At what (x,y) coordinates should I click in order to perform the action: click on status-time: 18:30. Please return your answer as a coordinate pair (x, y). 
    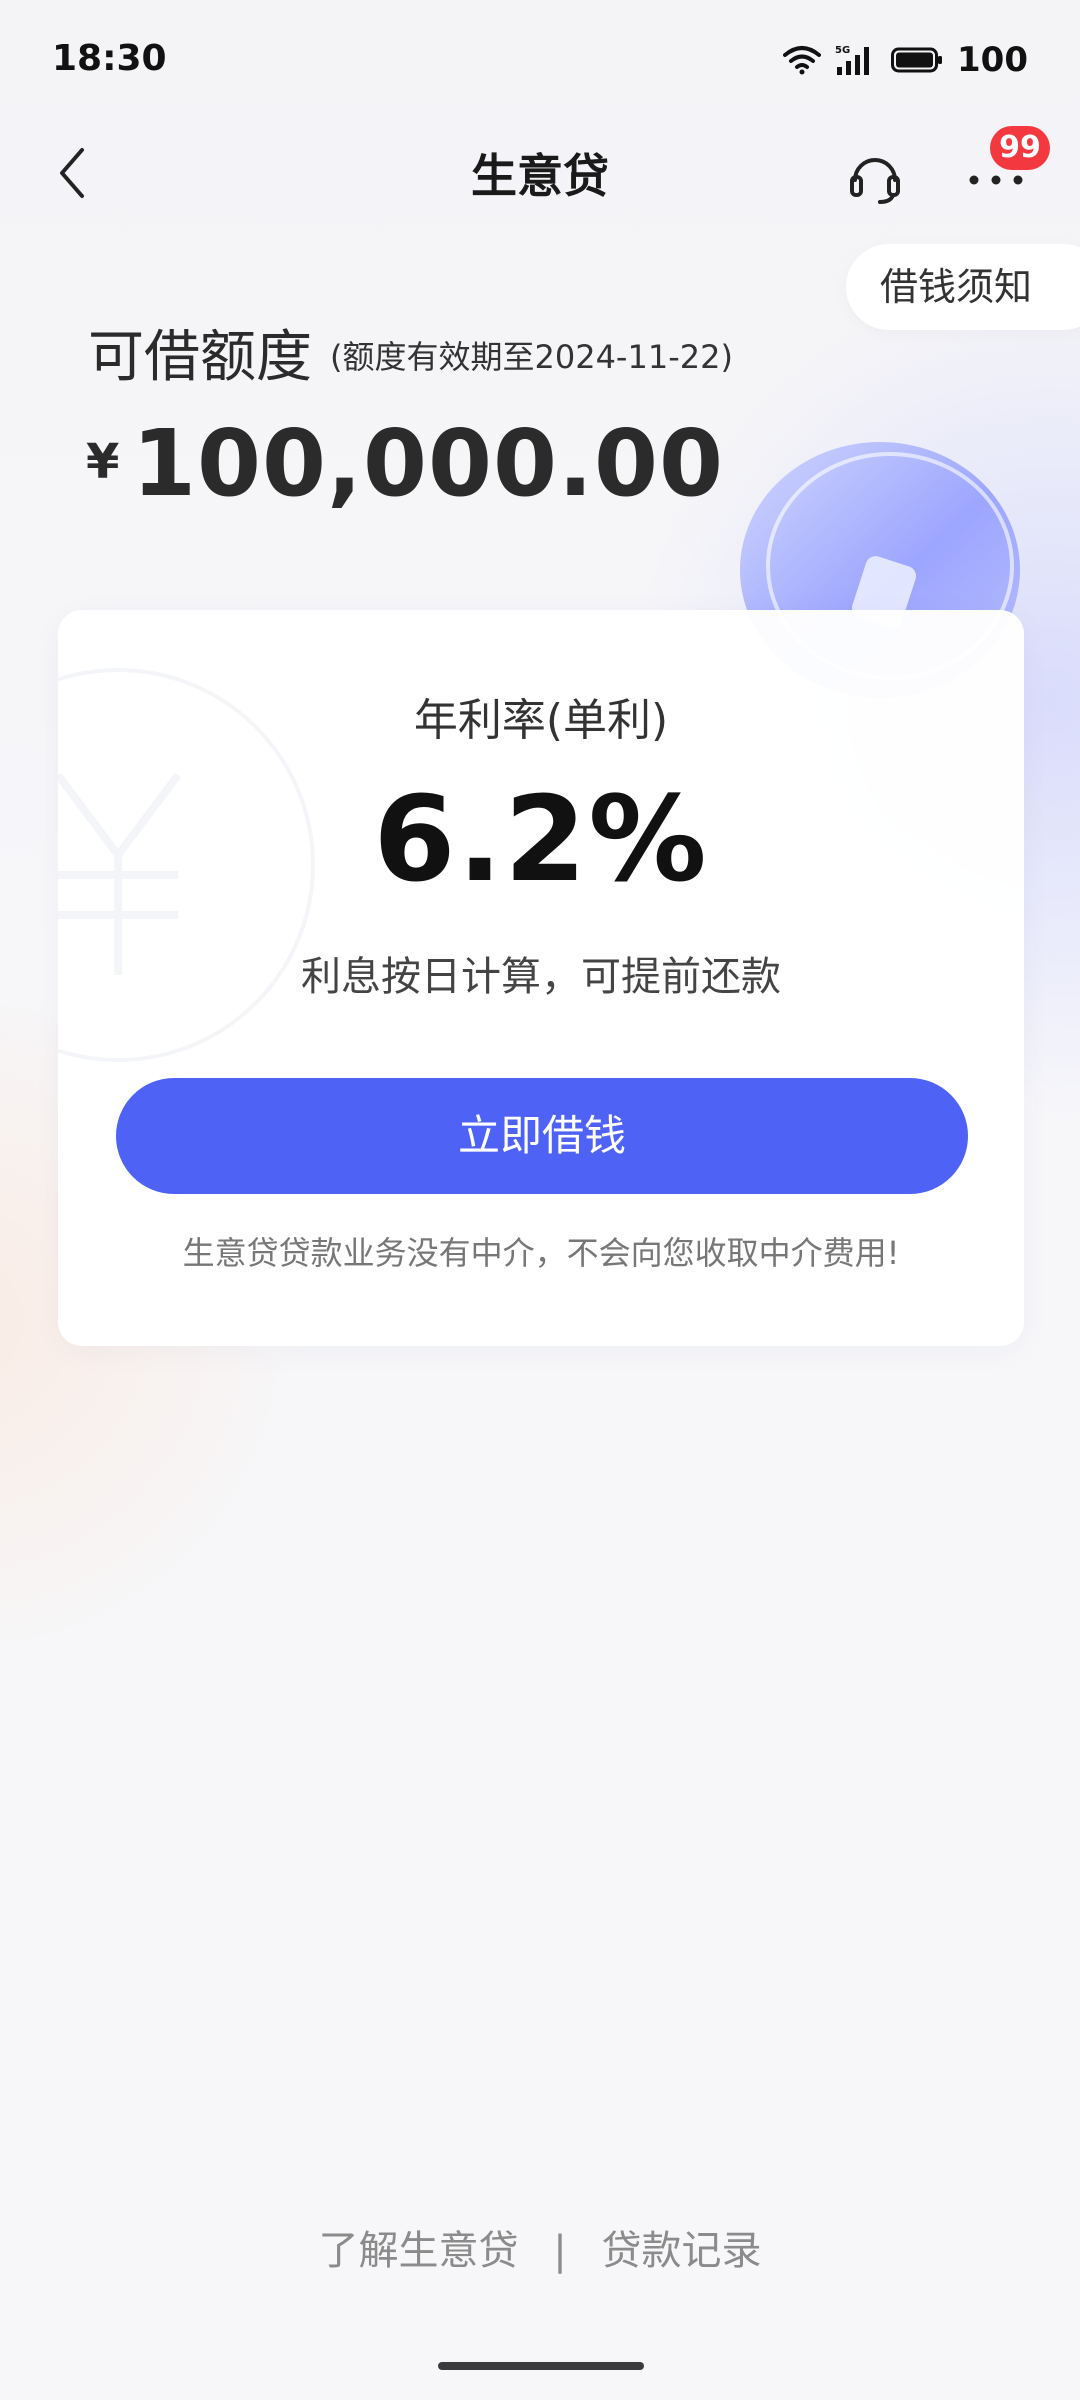
    Looking at the image, I should click on (109, 58).